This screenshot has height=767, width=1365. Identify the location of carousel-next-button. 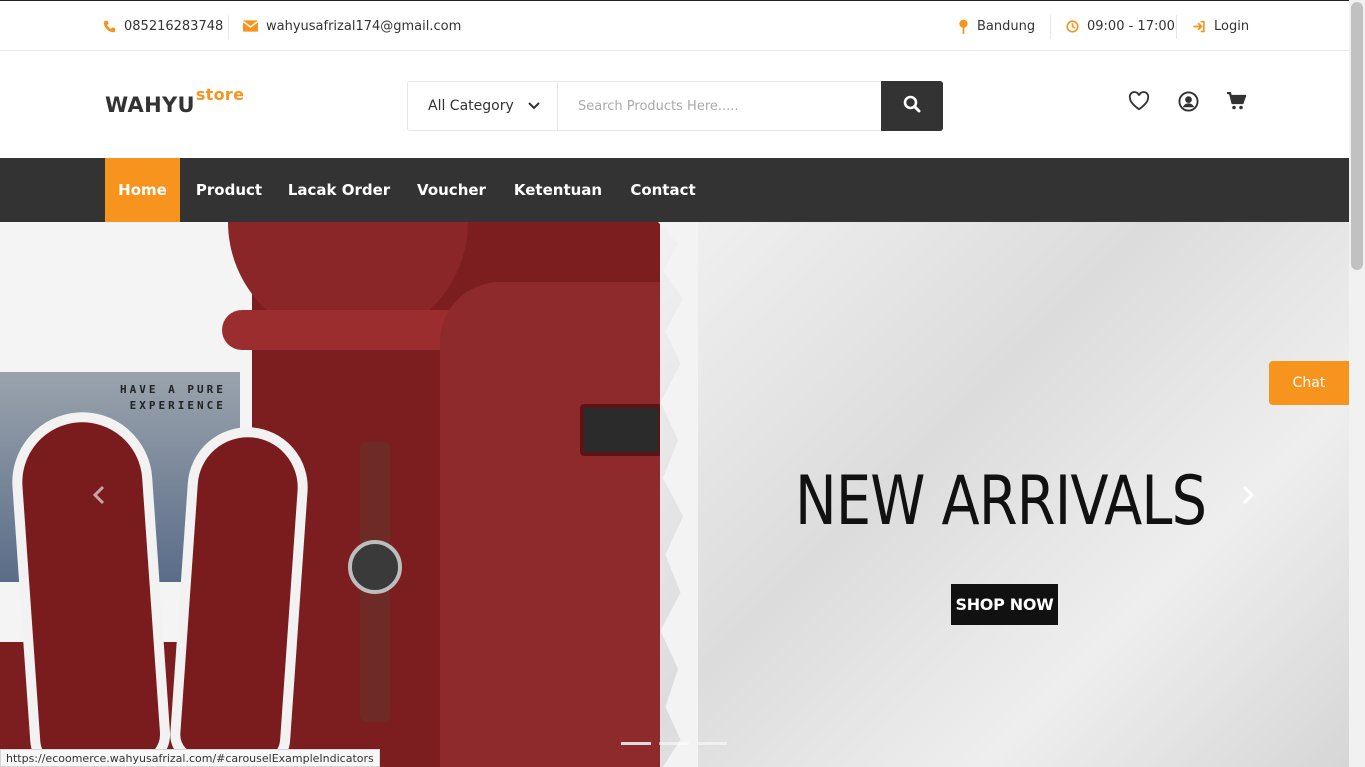
(1248, 497).